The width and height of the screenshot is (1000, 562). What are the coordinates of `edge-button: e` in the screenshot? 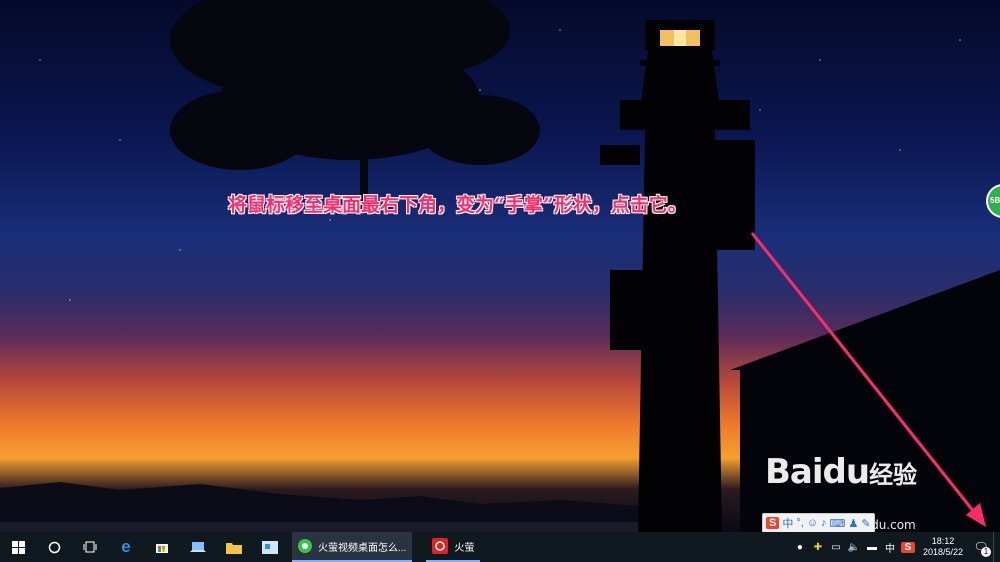 It's located at (126, 547).